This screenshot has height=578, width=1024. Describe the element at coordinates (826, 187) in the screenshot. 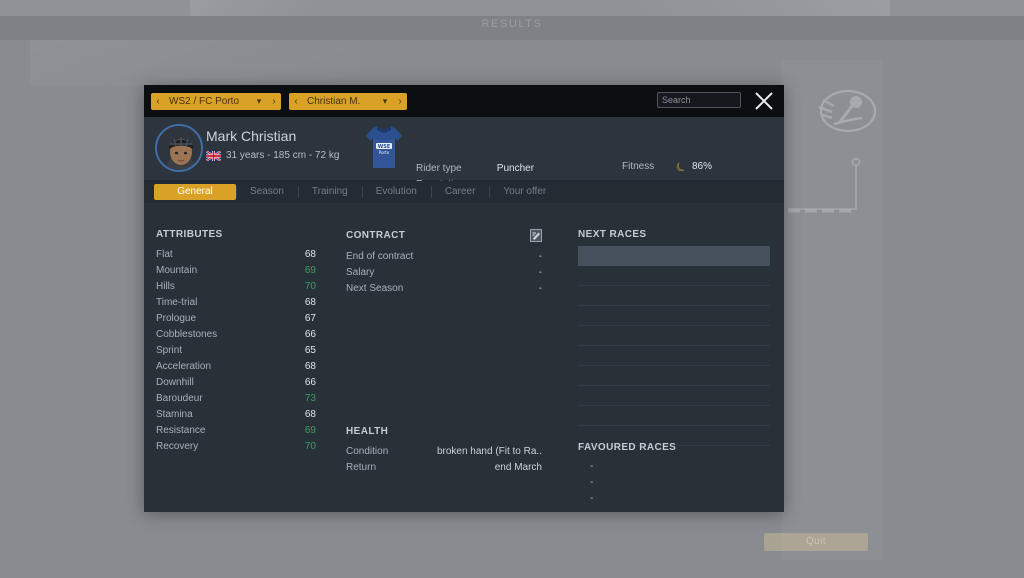

I see `background-timeline-graphic` at that location.